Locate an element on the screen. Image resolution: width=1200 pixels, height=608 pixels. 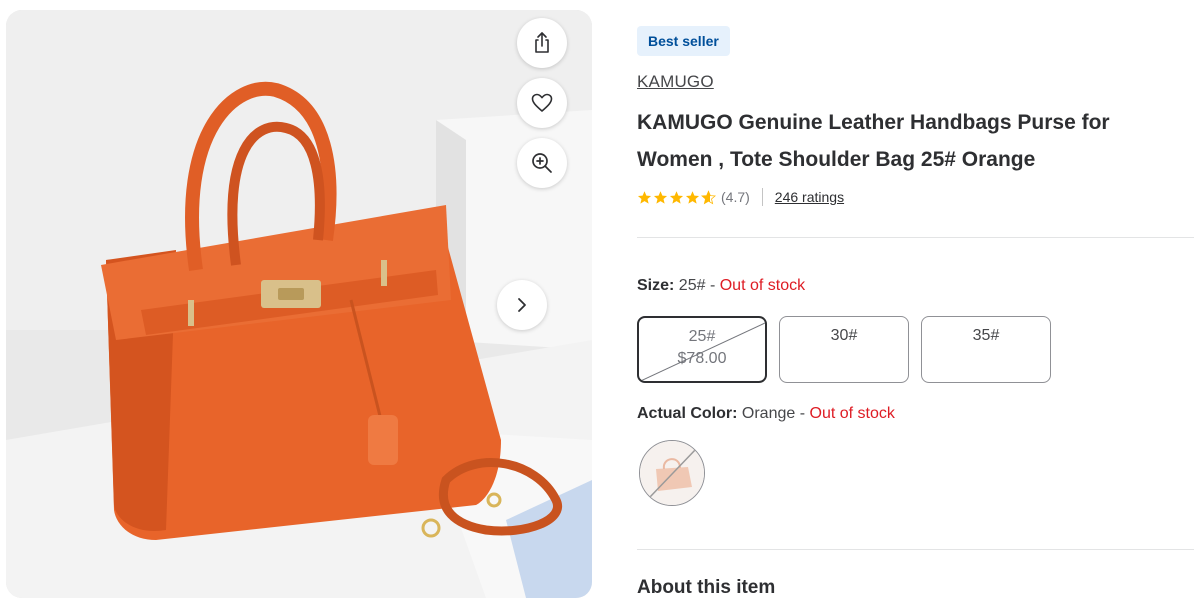
size-option-30: 30# is located at coordinates (844, 349).